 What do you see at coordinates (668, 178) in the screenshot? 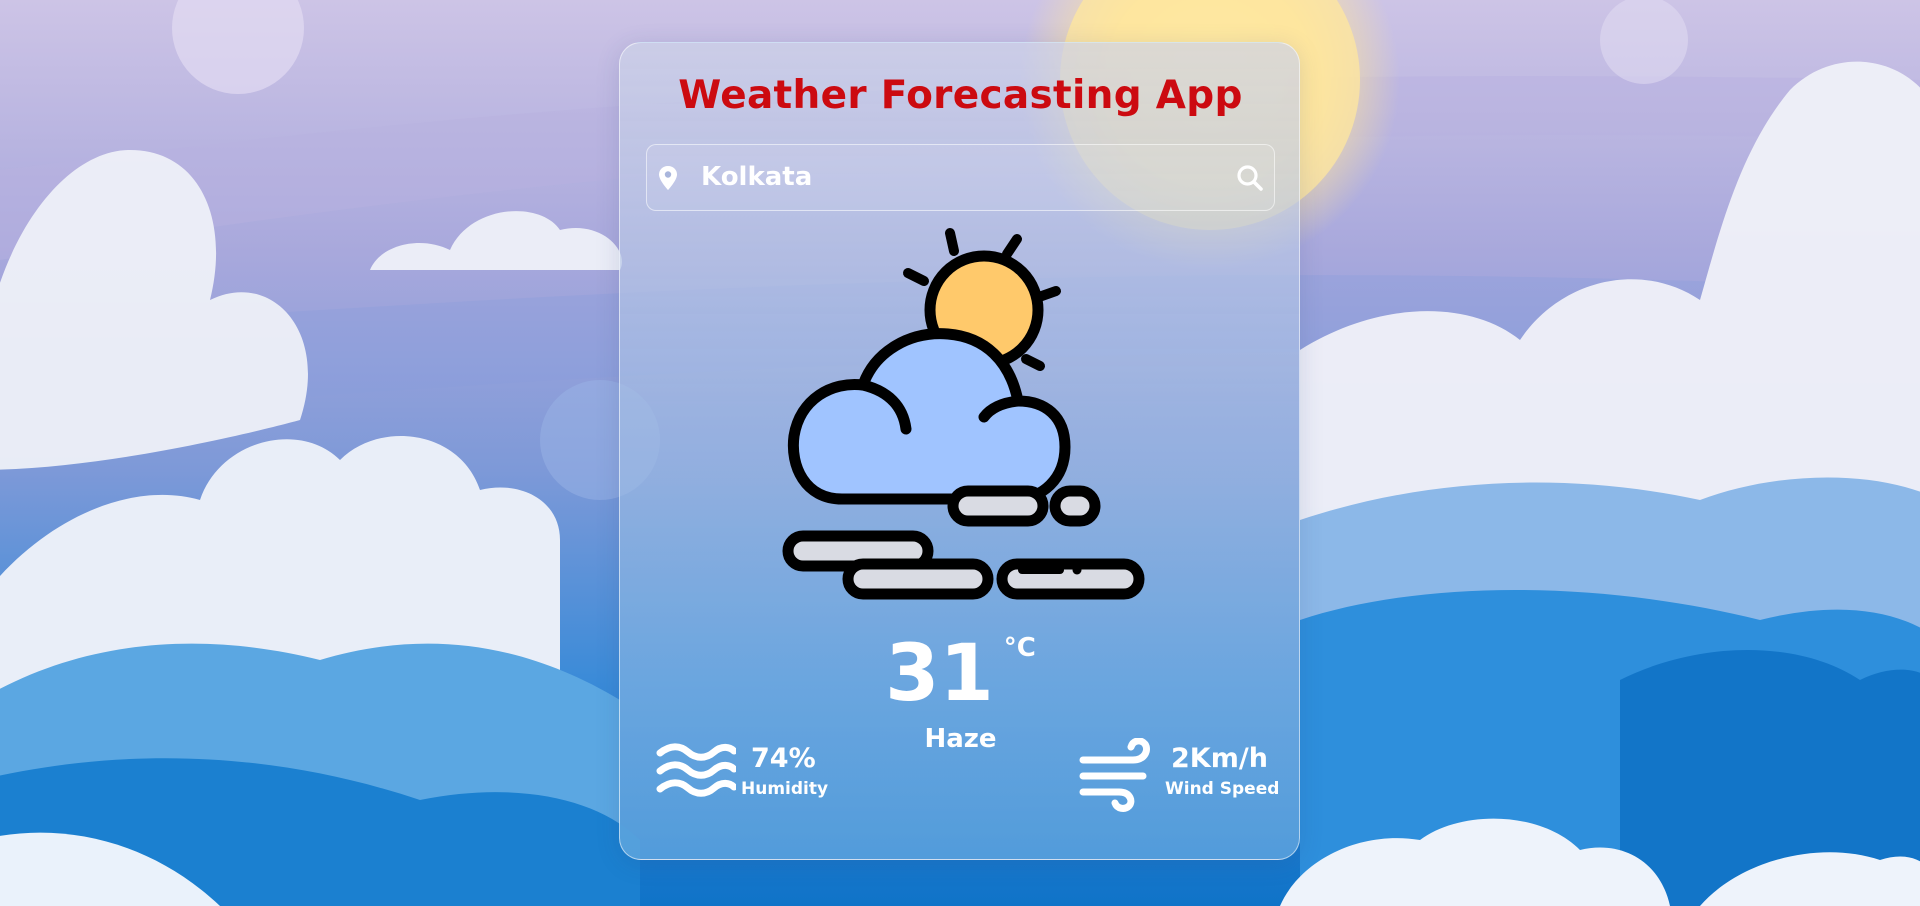
I see `location-pin-icon` at bounding box center [668, 178].